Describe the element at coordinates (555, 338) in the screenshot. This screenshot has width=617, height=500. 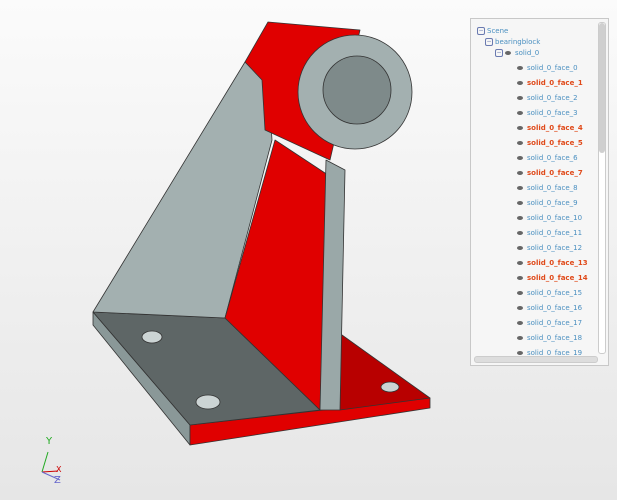
I see `node-label: solid_0_face_18` at that location.